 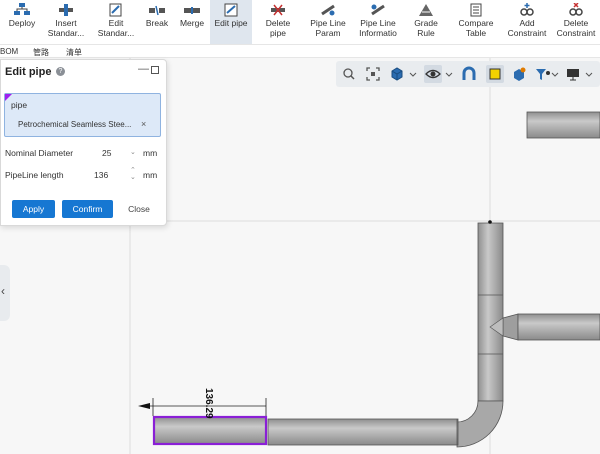 I want to click on secondary-toolbar: BOM 管路 清单, so click(x=300, y=51).